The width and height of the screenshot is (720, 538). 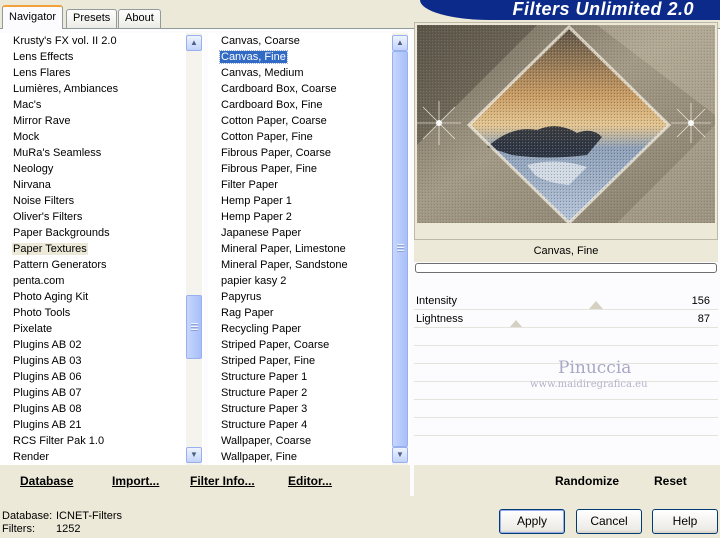 I want to click on list-item: Canvas, Coarse, so click(x=300, y=41).